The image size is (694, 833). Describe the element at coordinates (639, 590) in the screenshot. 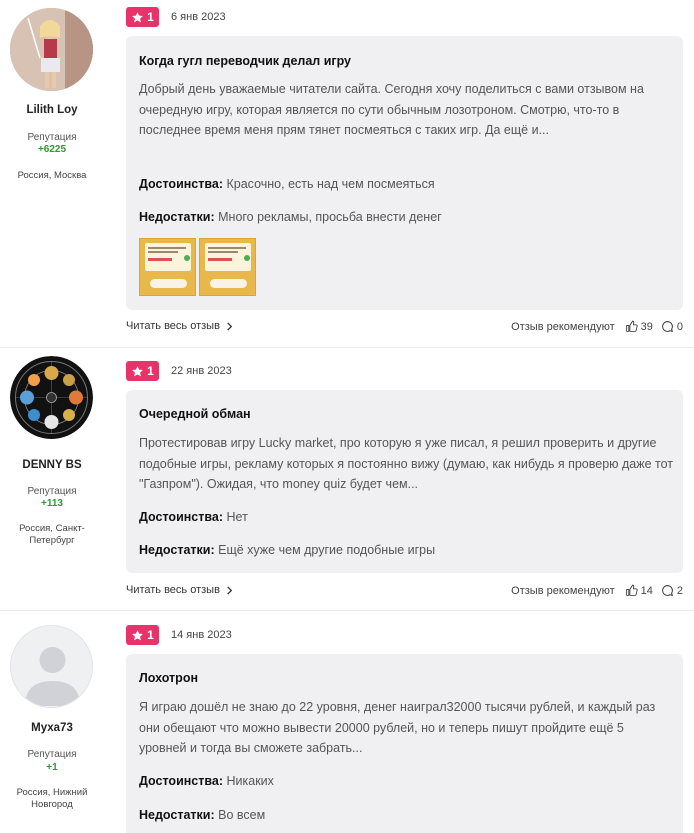

I see `like-button: 14` at that location.